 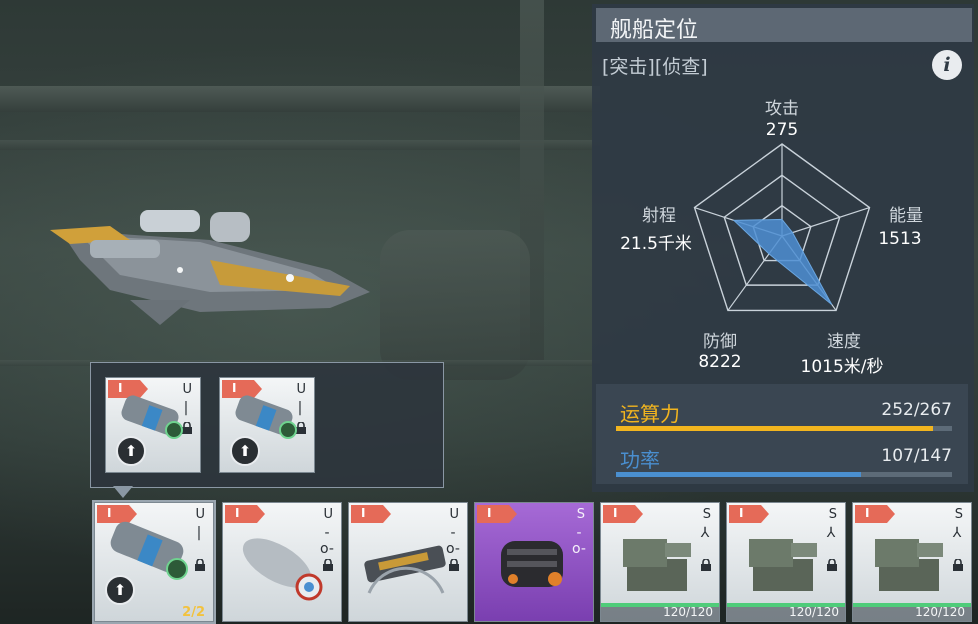 I want to click on radar-stat-shape, so click(x=782, y=261).